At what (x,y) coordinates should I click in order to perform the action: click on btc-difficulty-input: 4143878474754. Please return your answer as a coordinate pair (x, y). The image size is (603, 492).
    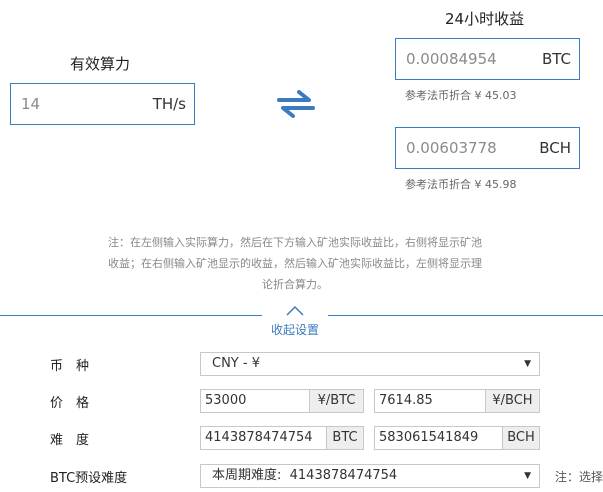
    Looking at the image, I should click on (263, 438).